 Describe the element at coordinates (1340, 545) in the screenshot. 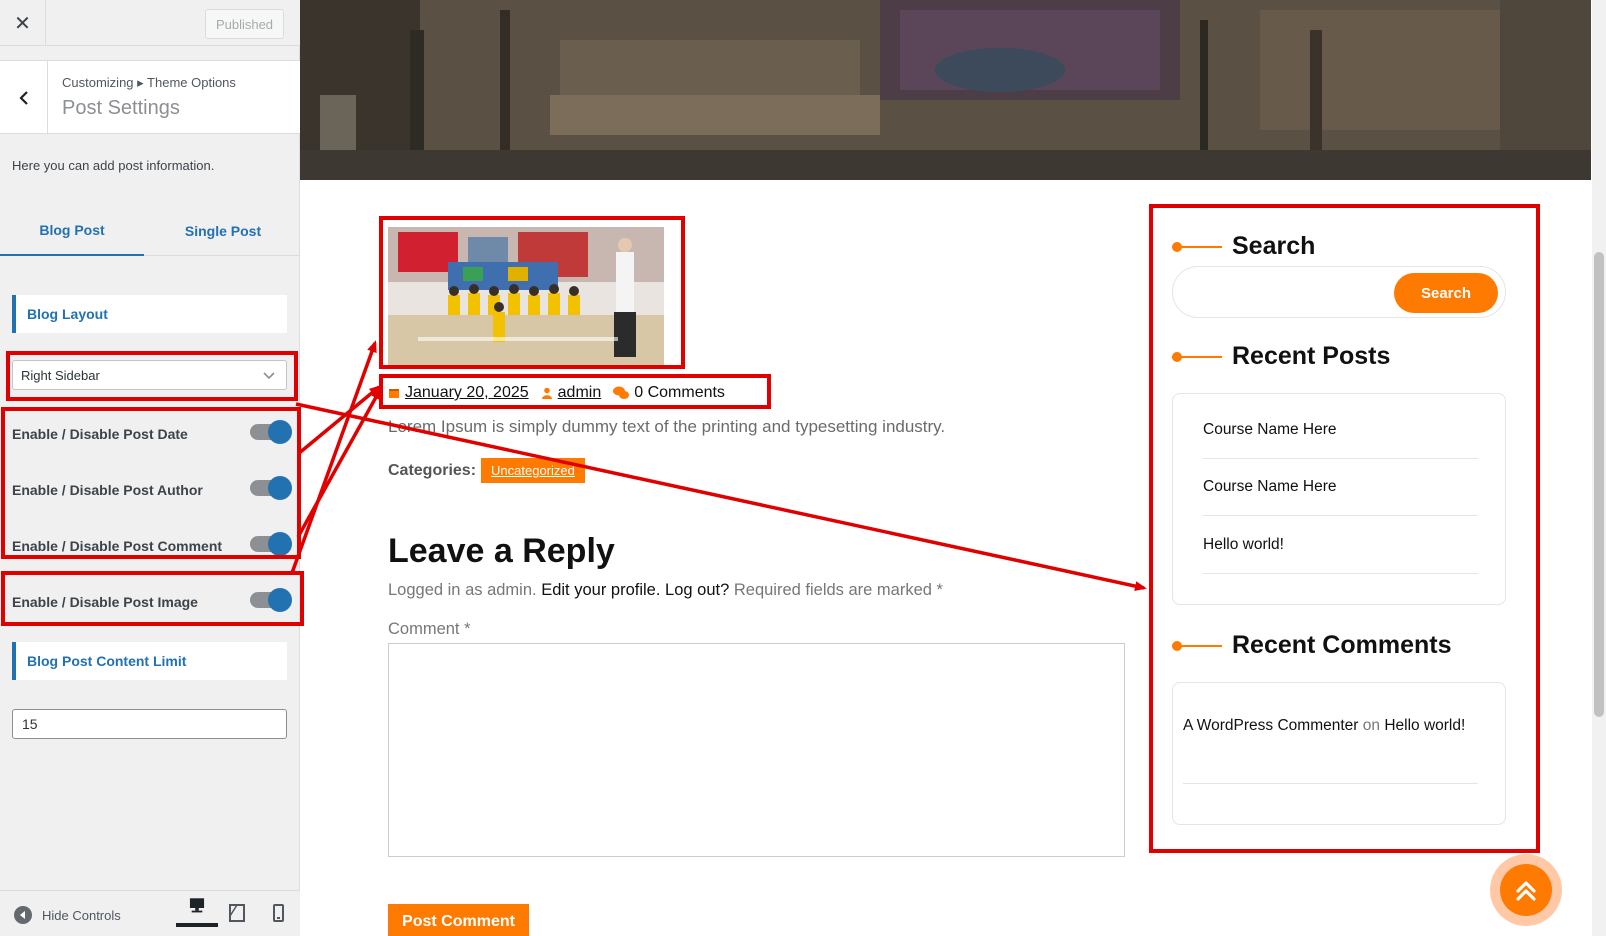

I see `recent-post-link: Hello world!` at that location.